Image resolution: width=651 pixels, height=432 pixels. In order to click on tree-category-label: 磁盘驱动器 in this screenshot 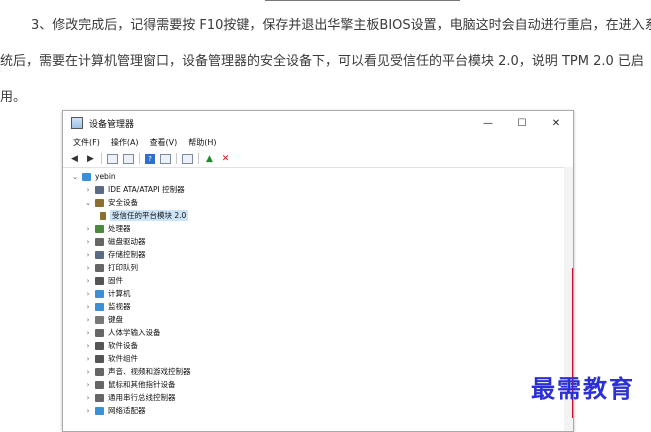, I will do `click(127, 241)`.